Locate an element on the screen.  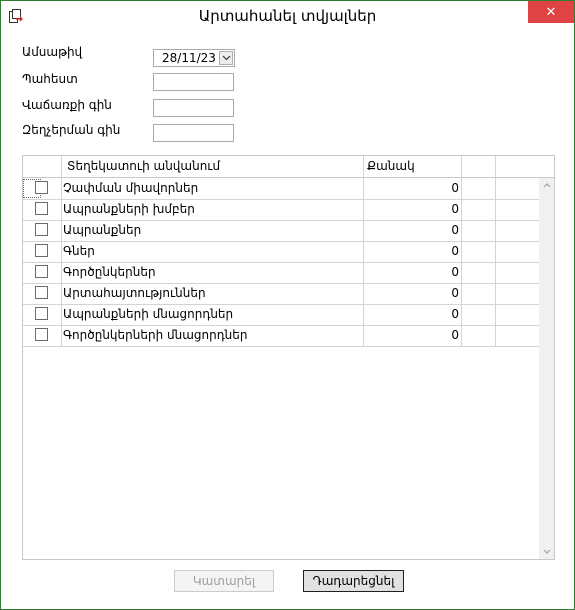
table-row: Արտահայտություններ 0 is located at coordinates (281, 294).